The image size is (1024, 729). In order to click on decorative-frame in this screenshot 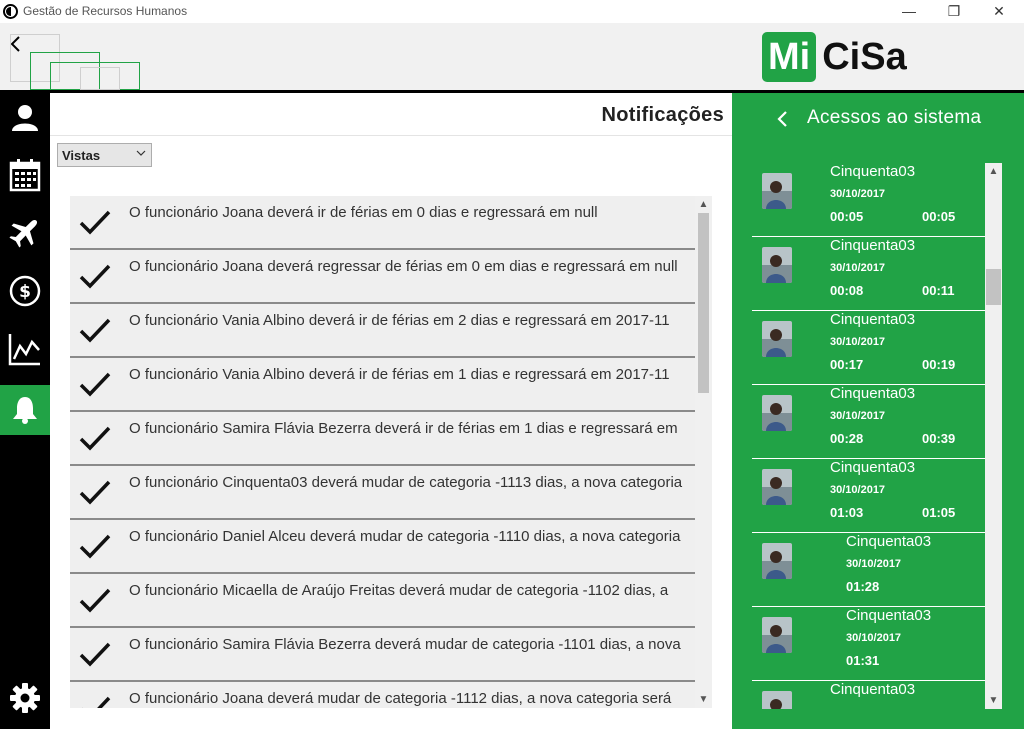, I will do `click(100, 78)`.